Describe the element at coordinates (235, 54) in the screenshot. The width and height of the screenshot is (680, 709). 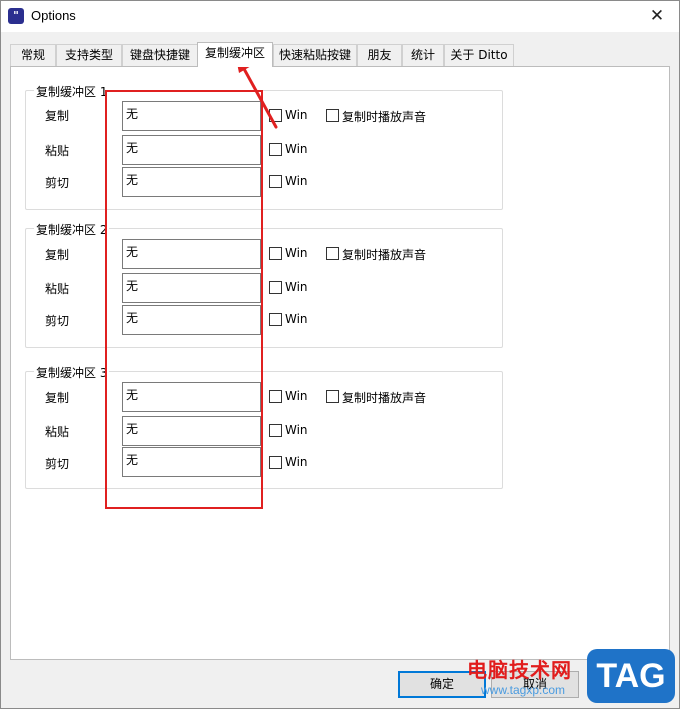
I see `tab-copy-buffers: 复制缓冲区` at that location.